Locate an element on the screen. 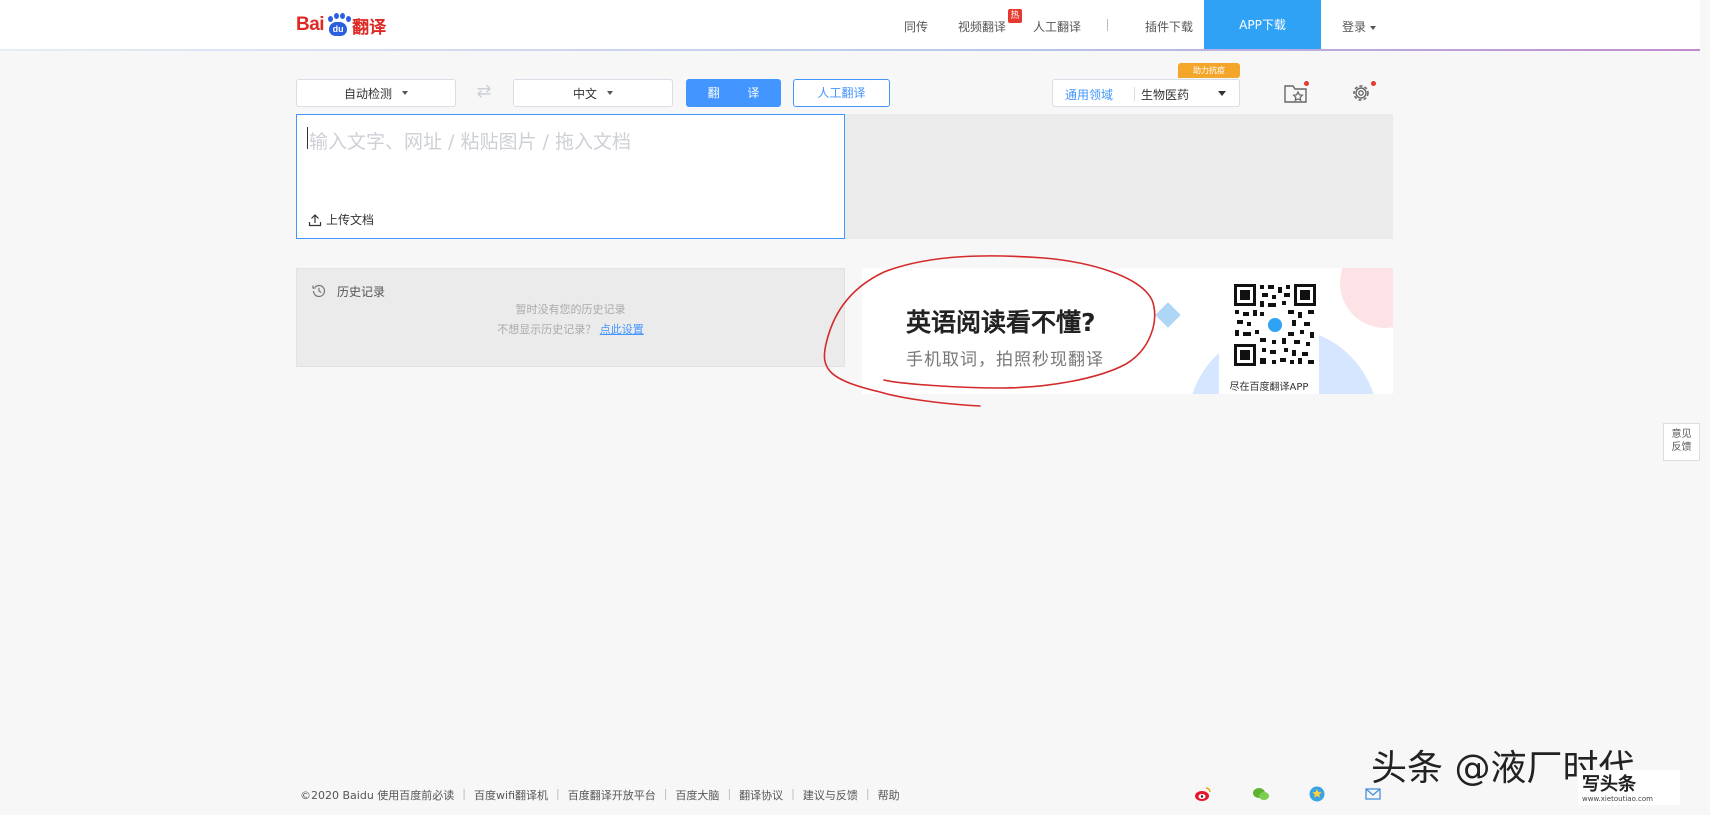  nav-video-translate: 视频翻译 is located at coordinates (982, 26).